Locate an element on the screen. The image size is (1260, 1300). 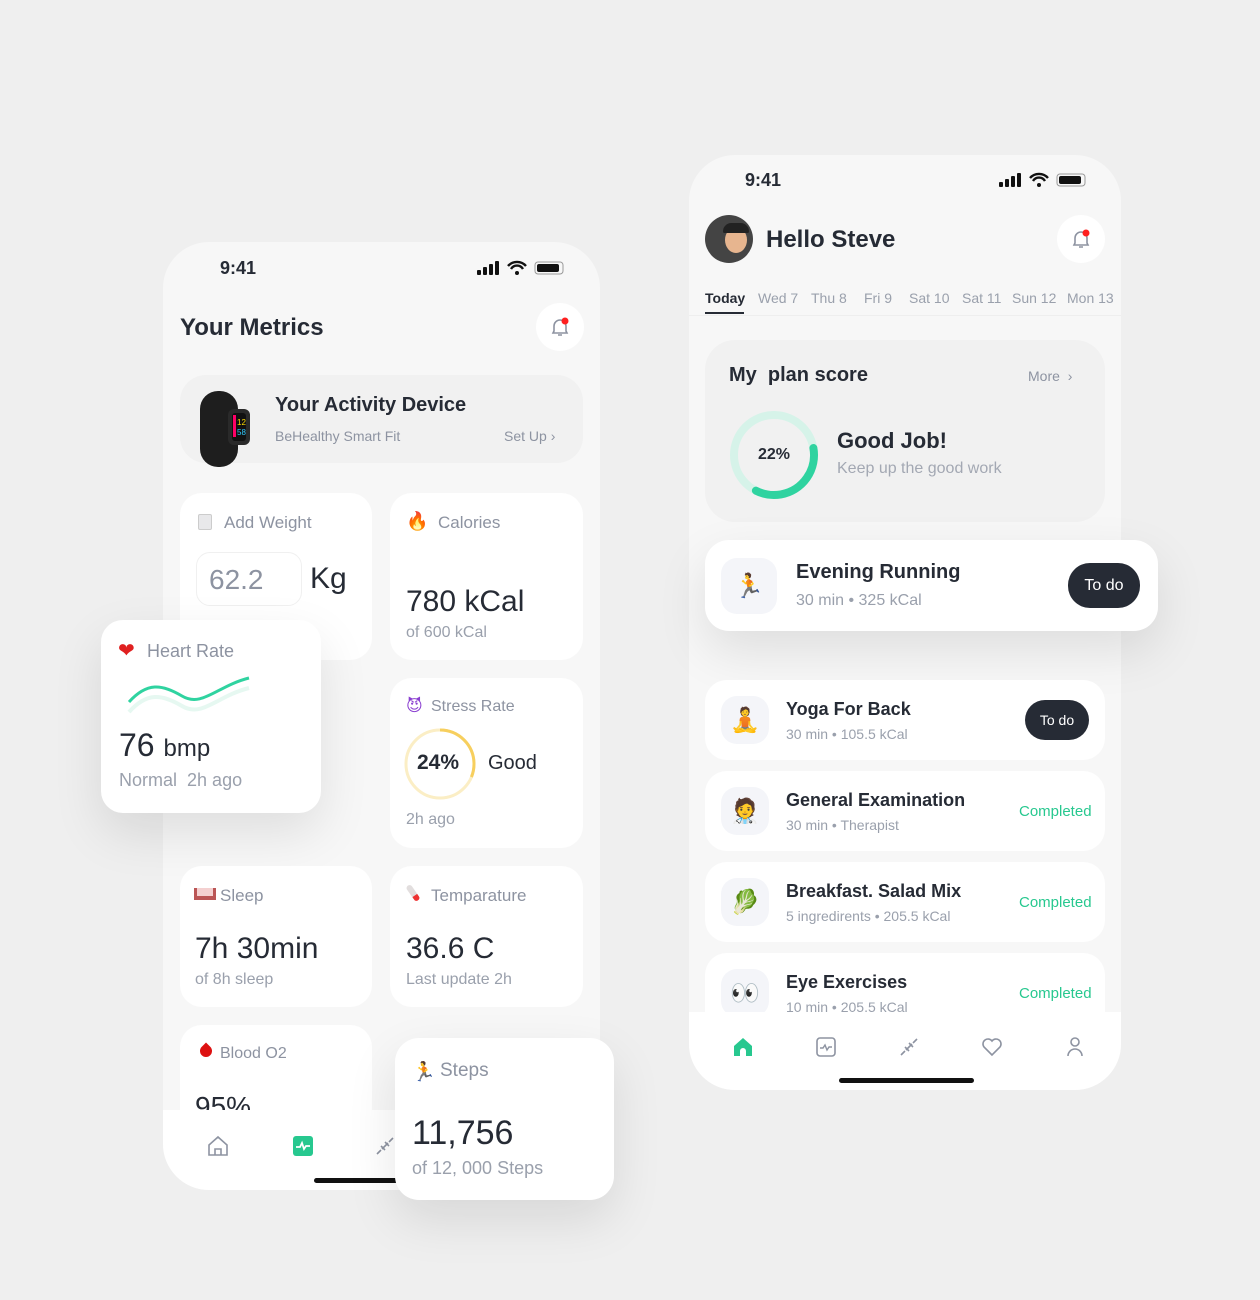
plan-percent: 22% is located at coordinates (774, 454).